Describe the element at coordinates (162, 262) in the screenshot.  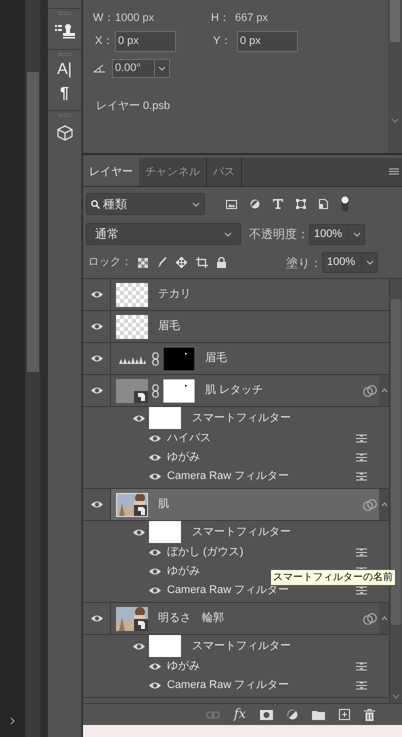
I see `brush-icon` at that location.